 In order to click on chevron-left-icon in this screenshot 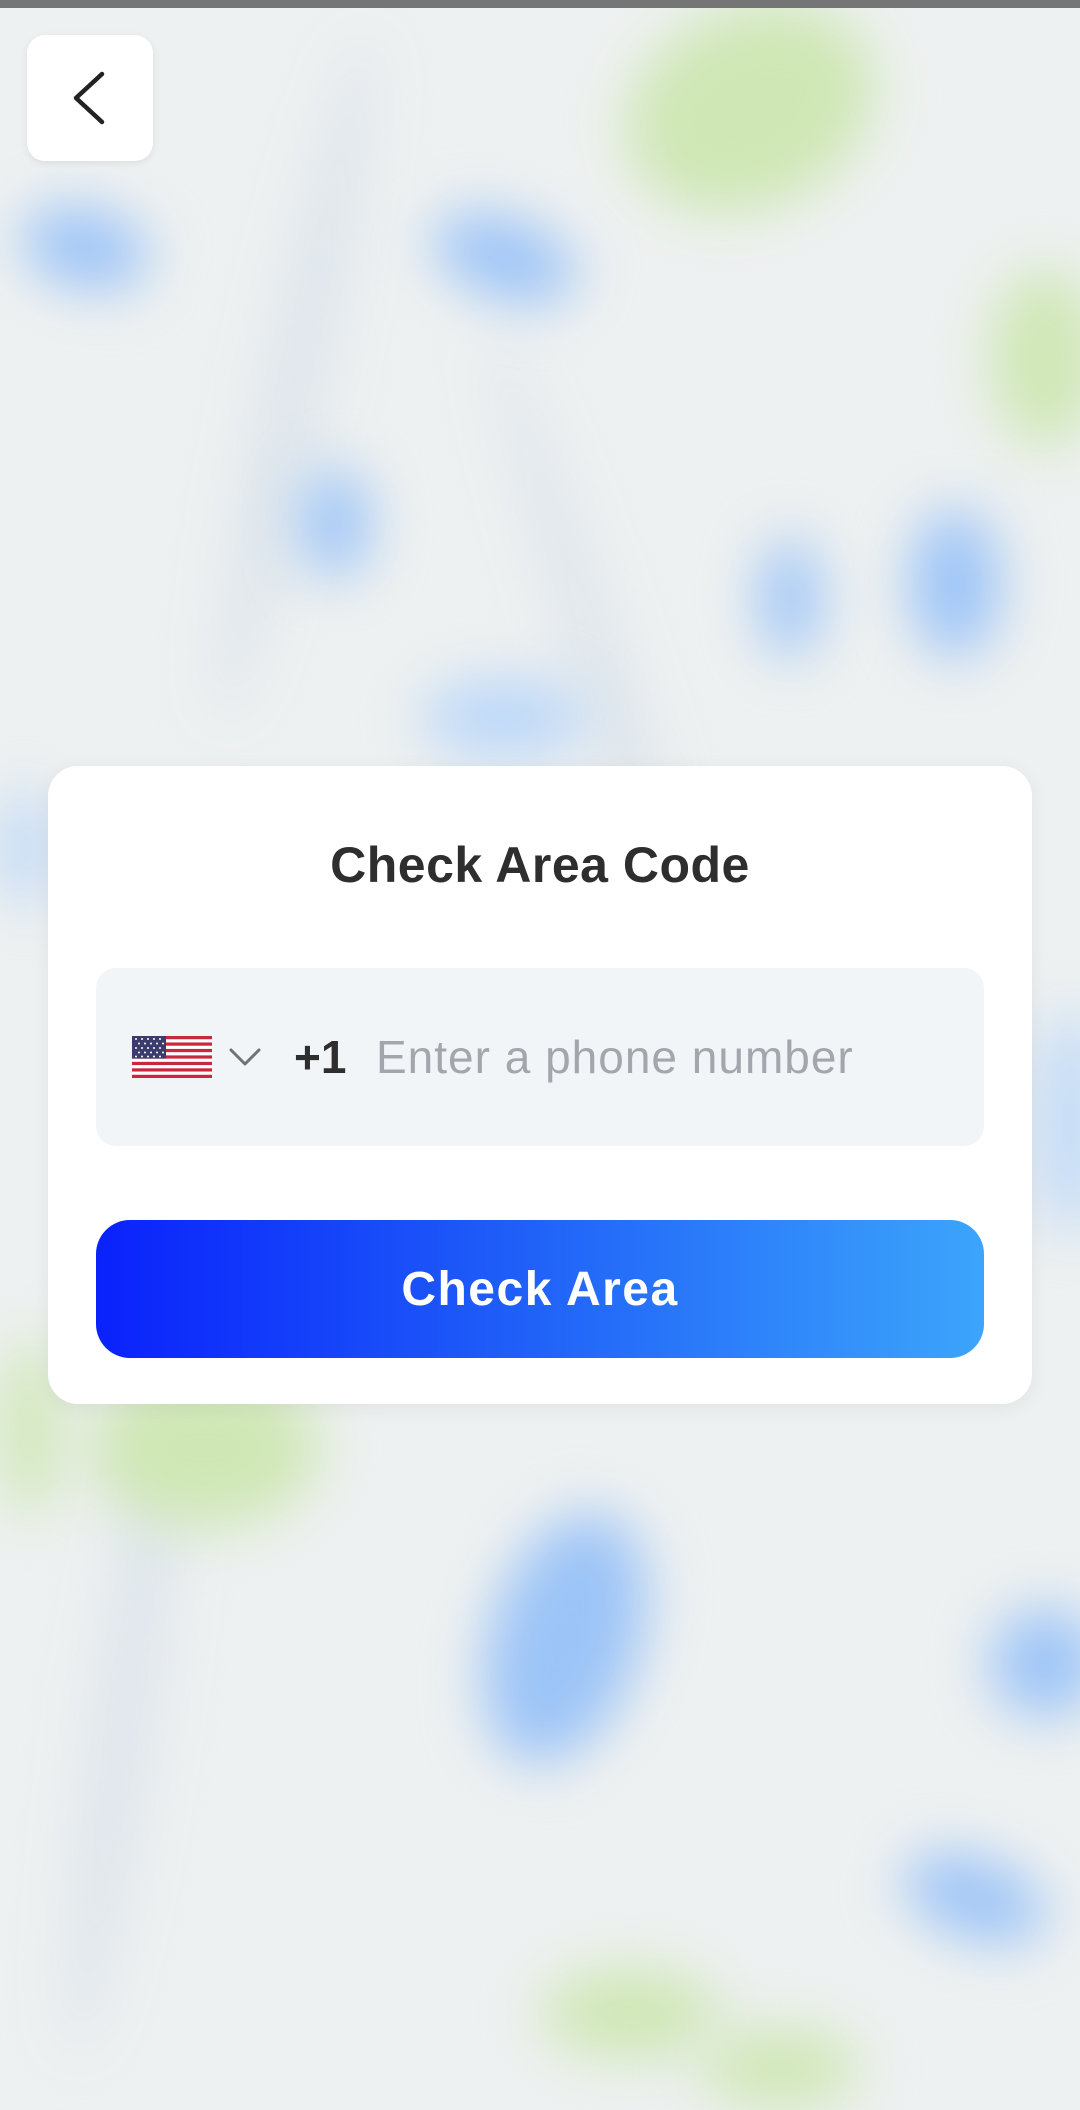, I will do `click(89, 98)`.